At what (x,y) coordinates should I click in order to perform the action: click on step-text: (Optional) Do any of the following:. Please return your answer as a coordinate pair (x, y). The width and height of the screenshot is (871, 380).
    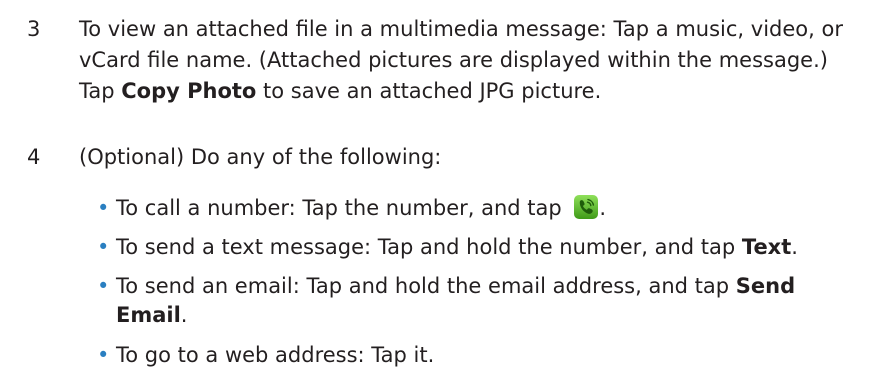
    Looking at the image, I should click on (260, 157).